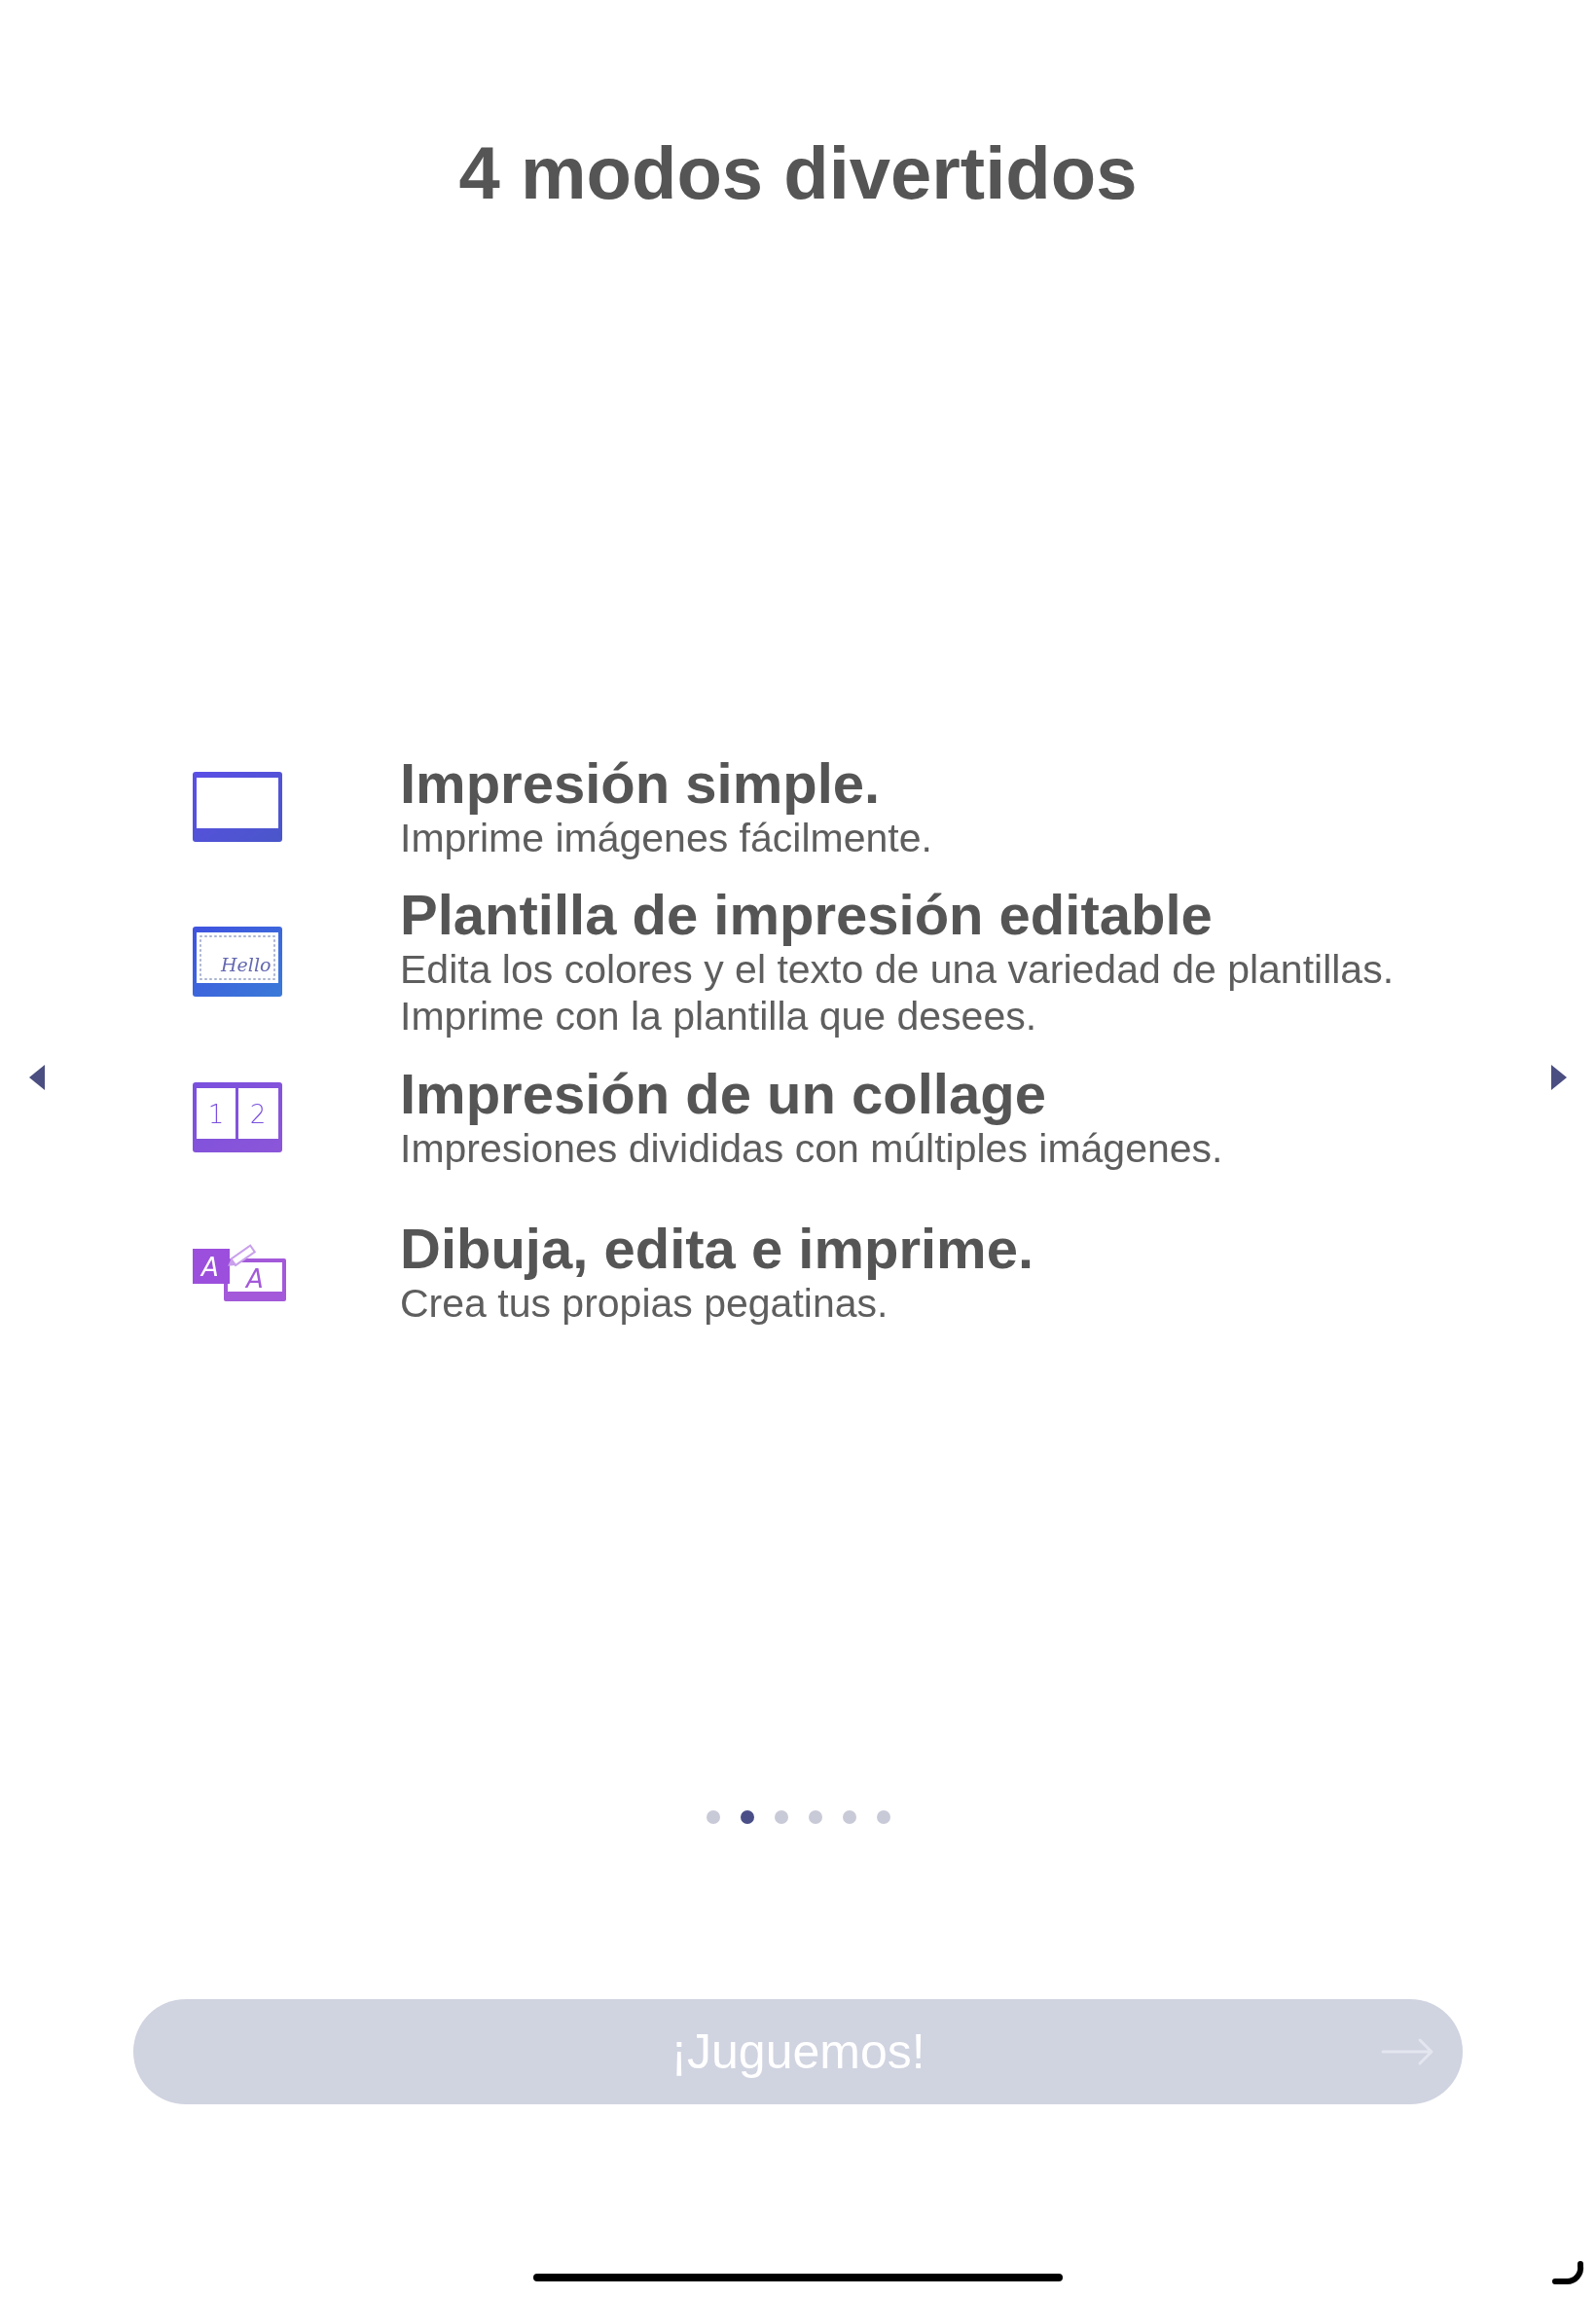  Describe the element at coordinates (723, 1093) in the screenshot. I see `mode-heading: Impresión de un collage` at that location.